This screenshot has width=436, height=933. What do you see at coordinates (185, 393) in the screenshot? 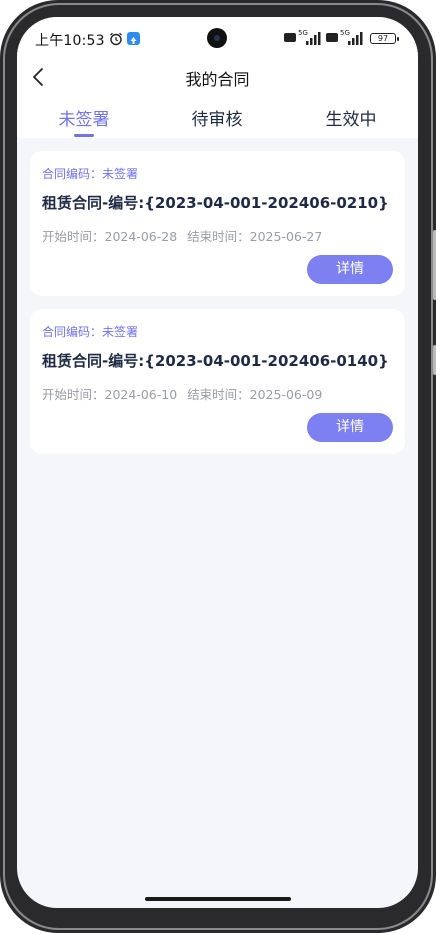
I see `contract-dates: 开始时间：2024-06-10 结束时间：2025-06-09` at bounding box center [185, 393].